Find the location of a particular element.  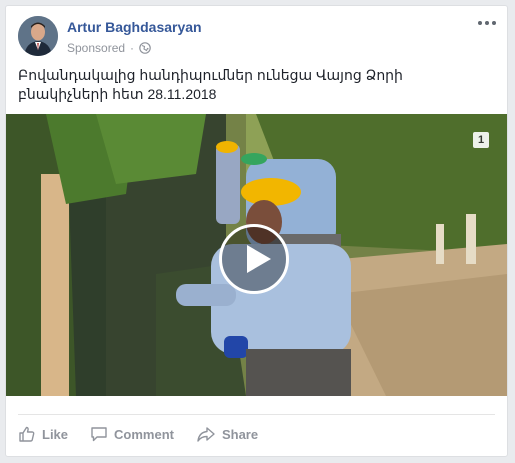

play-icon is located at coordinates (254, 259).